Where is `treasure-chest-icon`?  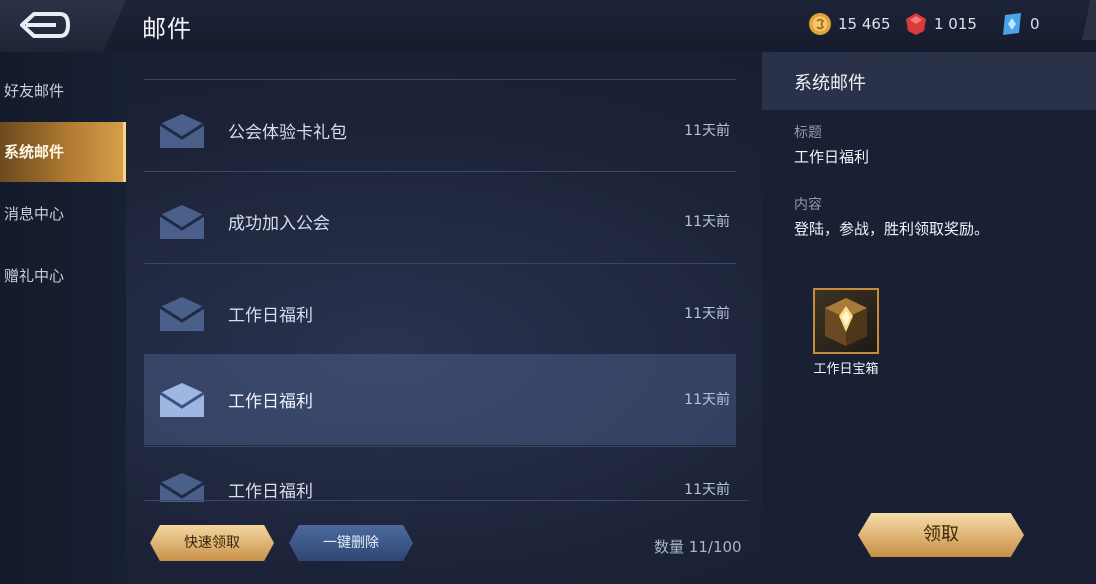
treasure-chest-icon is located at coordinates (846, 322).